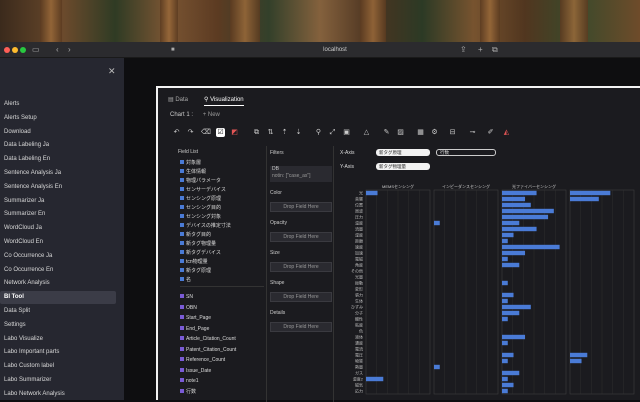 The width and height of the screenshot is (640, 402). What do you see at coordinates (57, 50) in the screenshot?
I see `back-icon: ‹` at bounding box center [57, 50].